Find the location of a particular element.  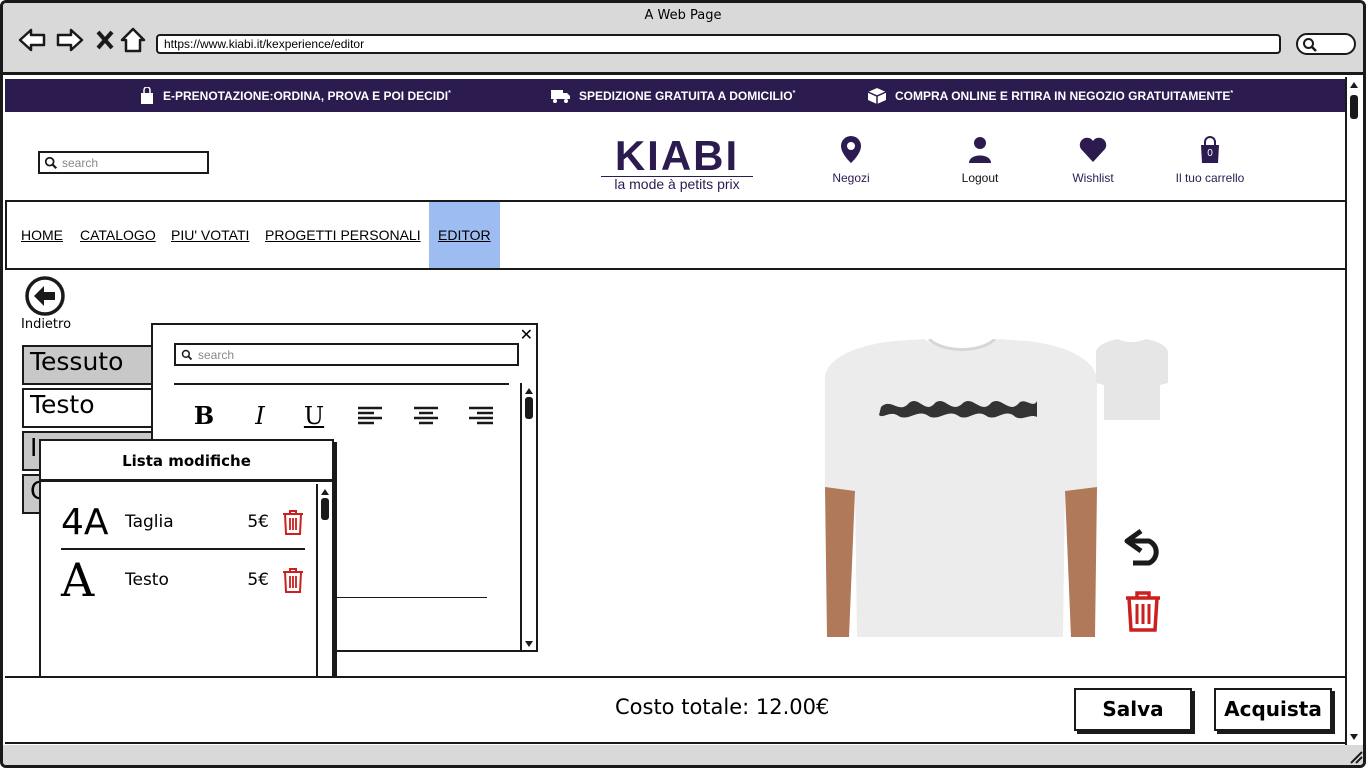

circle-arrow-left-icon is located at coordinates (45, 296).